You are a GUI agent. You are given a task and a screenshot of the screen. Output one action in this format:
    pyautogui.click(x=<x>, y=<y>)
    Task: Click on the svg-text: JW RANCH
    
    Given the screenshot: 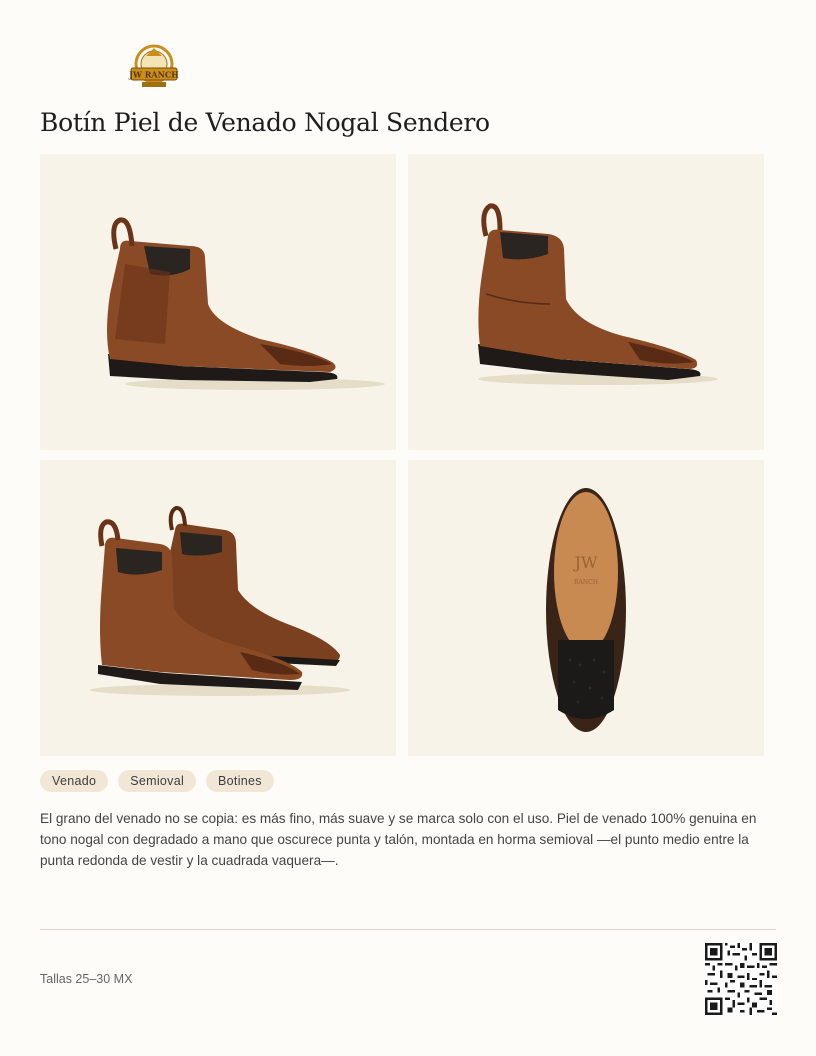 What is the action you would take?
    pyautogui.click(x=153, y=75)
    